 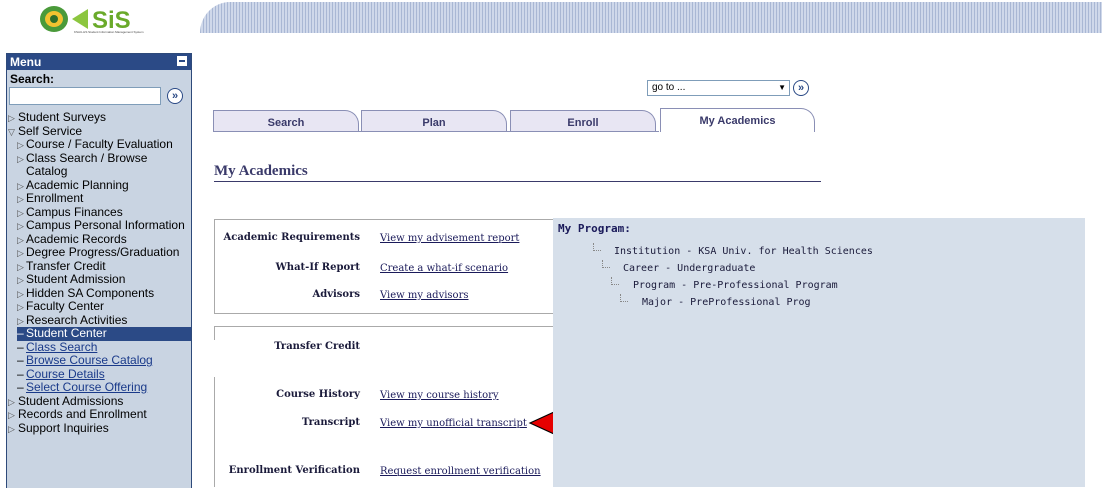 What do you see at coordinates (317, 267) in the screenshot?
I see `what-if-label: What-If Report` at bounding box center [317, 267].